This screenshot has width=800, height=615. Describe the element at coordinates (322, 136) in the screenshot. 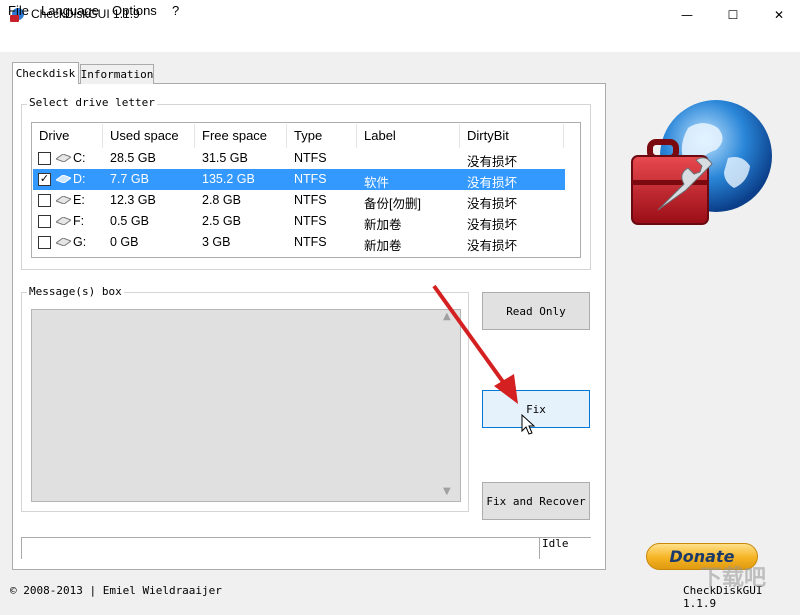

I see `column-header-type: Type` at that location.